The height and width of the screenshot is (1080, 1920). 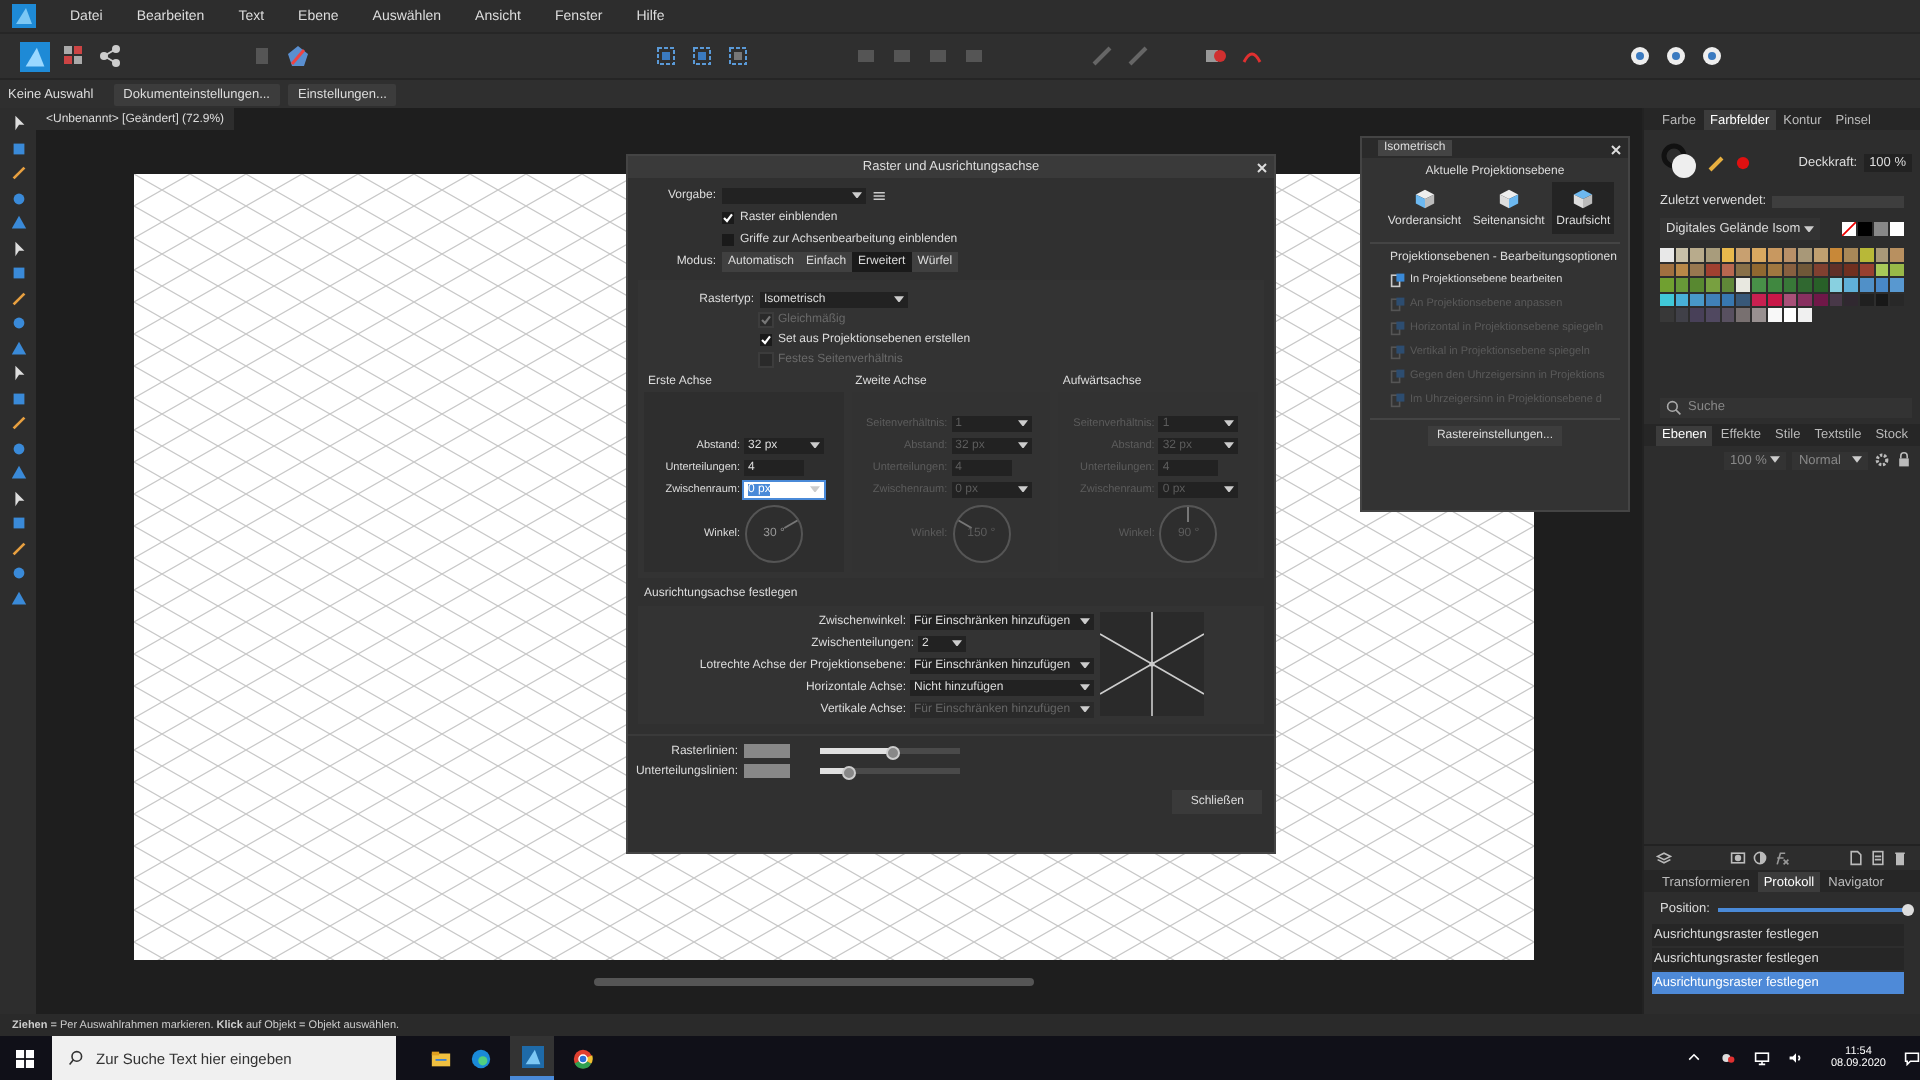 I want to click on fill-stroke-icon, so click(x=1680, y=162).